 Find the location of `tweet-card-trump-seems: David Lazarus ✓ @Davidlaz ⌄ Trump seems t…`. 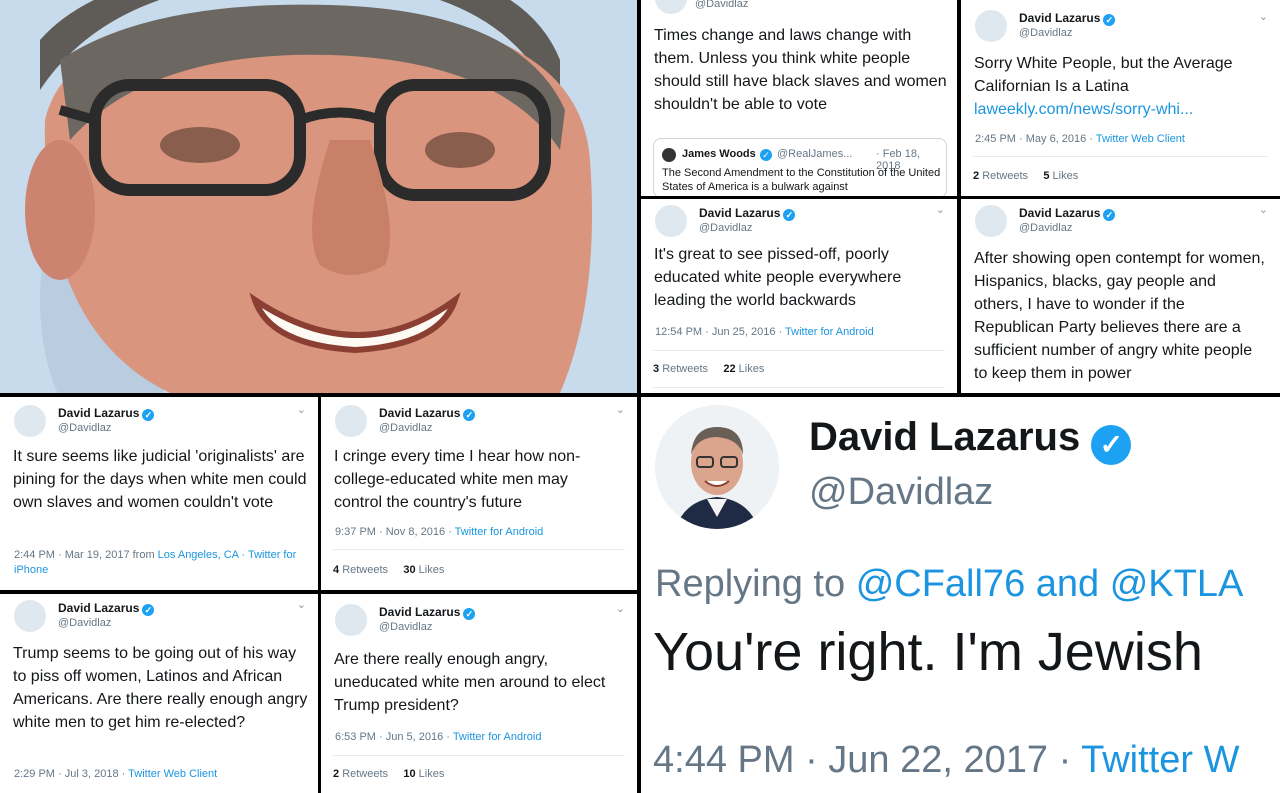

tweet-card-trump-seems: David Lazarus ✓ @Davidlaz ⌄ Trump seems t… is located at coordinates (159, 693).